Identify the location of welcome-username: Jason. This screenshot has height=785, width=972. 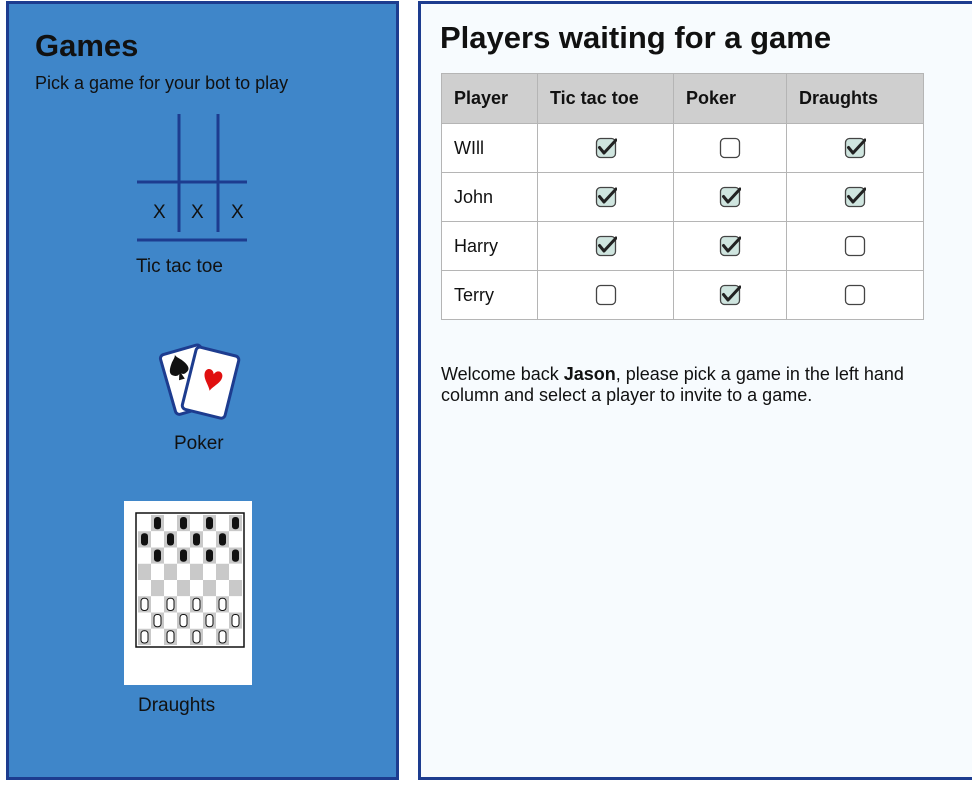
(589, 374).